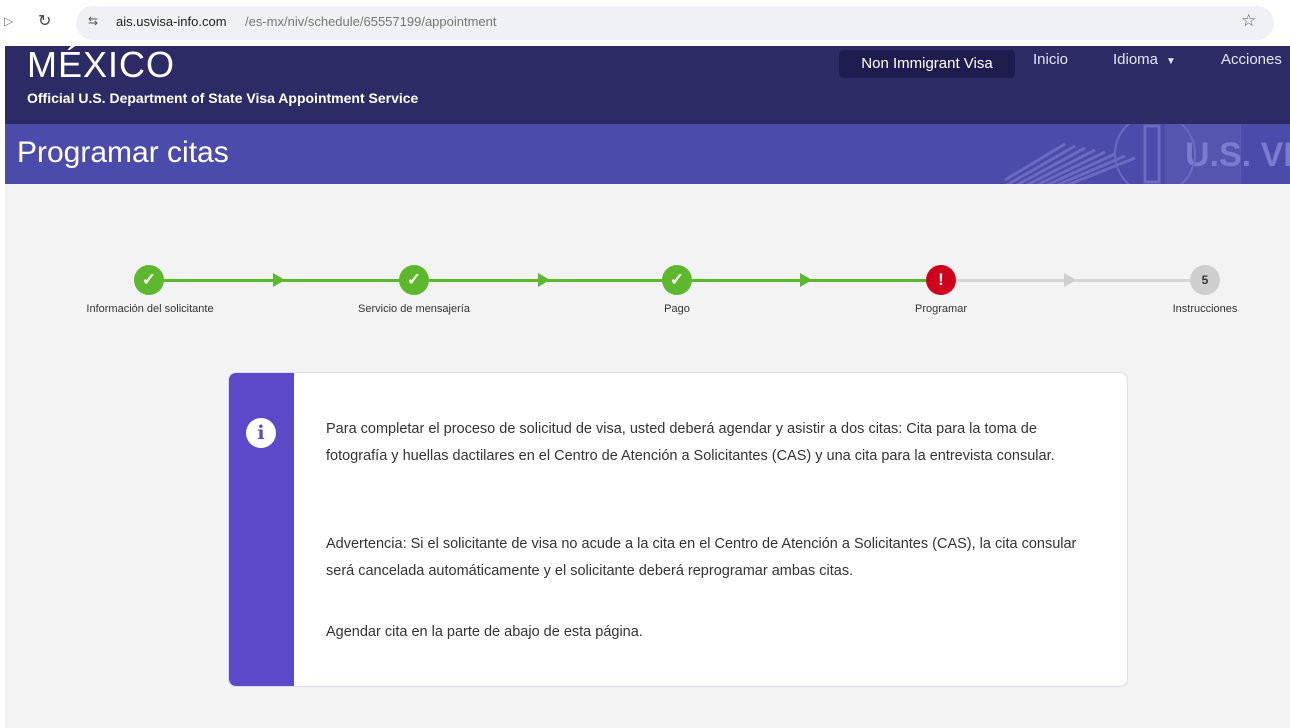 The height and width of the screenshot is (728, 1290). I want to click on info-icon: i, so click(261, 433).